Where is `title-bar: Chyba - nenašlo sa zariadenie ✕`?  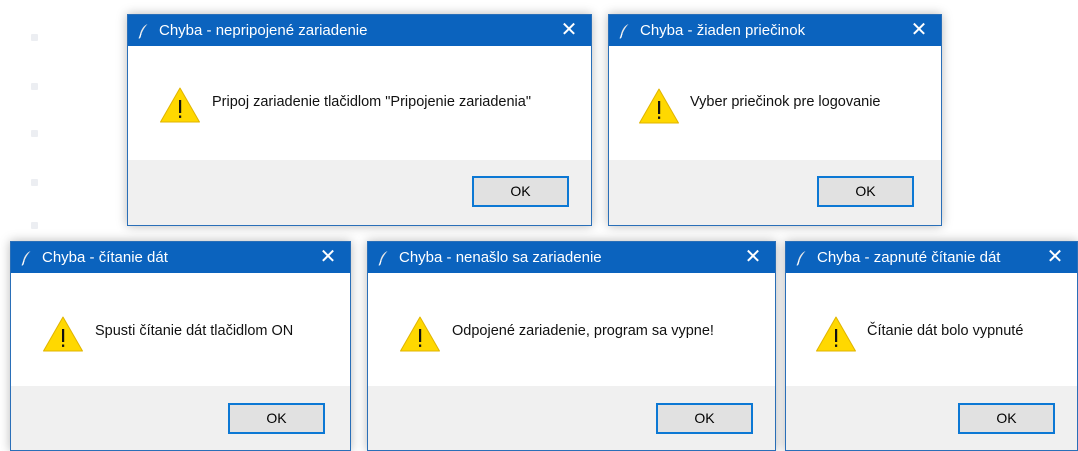 title-bar: Chyba - nenašlo sa zariadenie ✕ is located at coordinates (571, 257).